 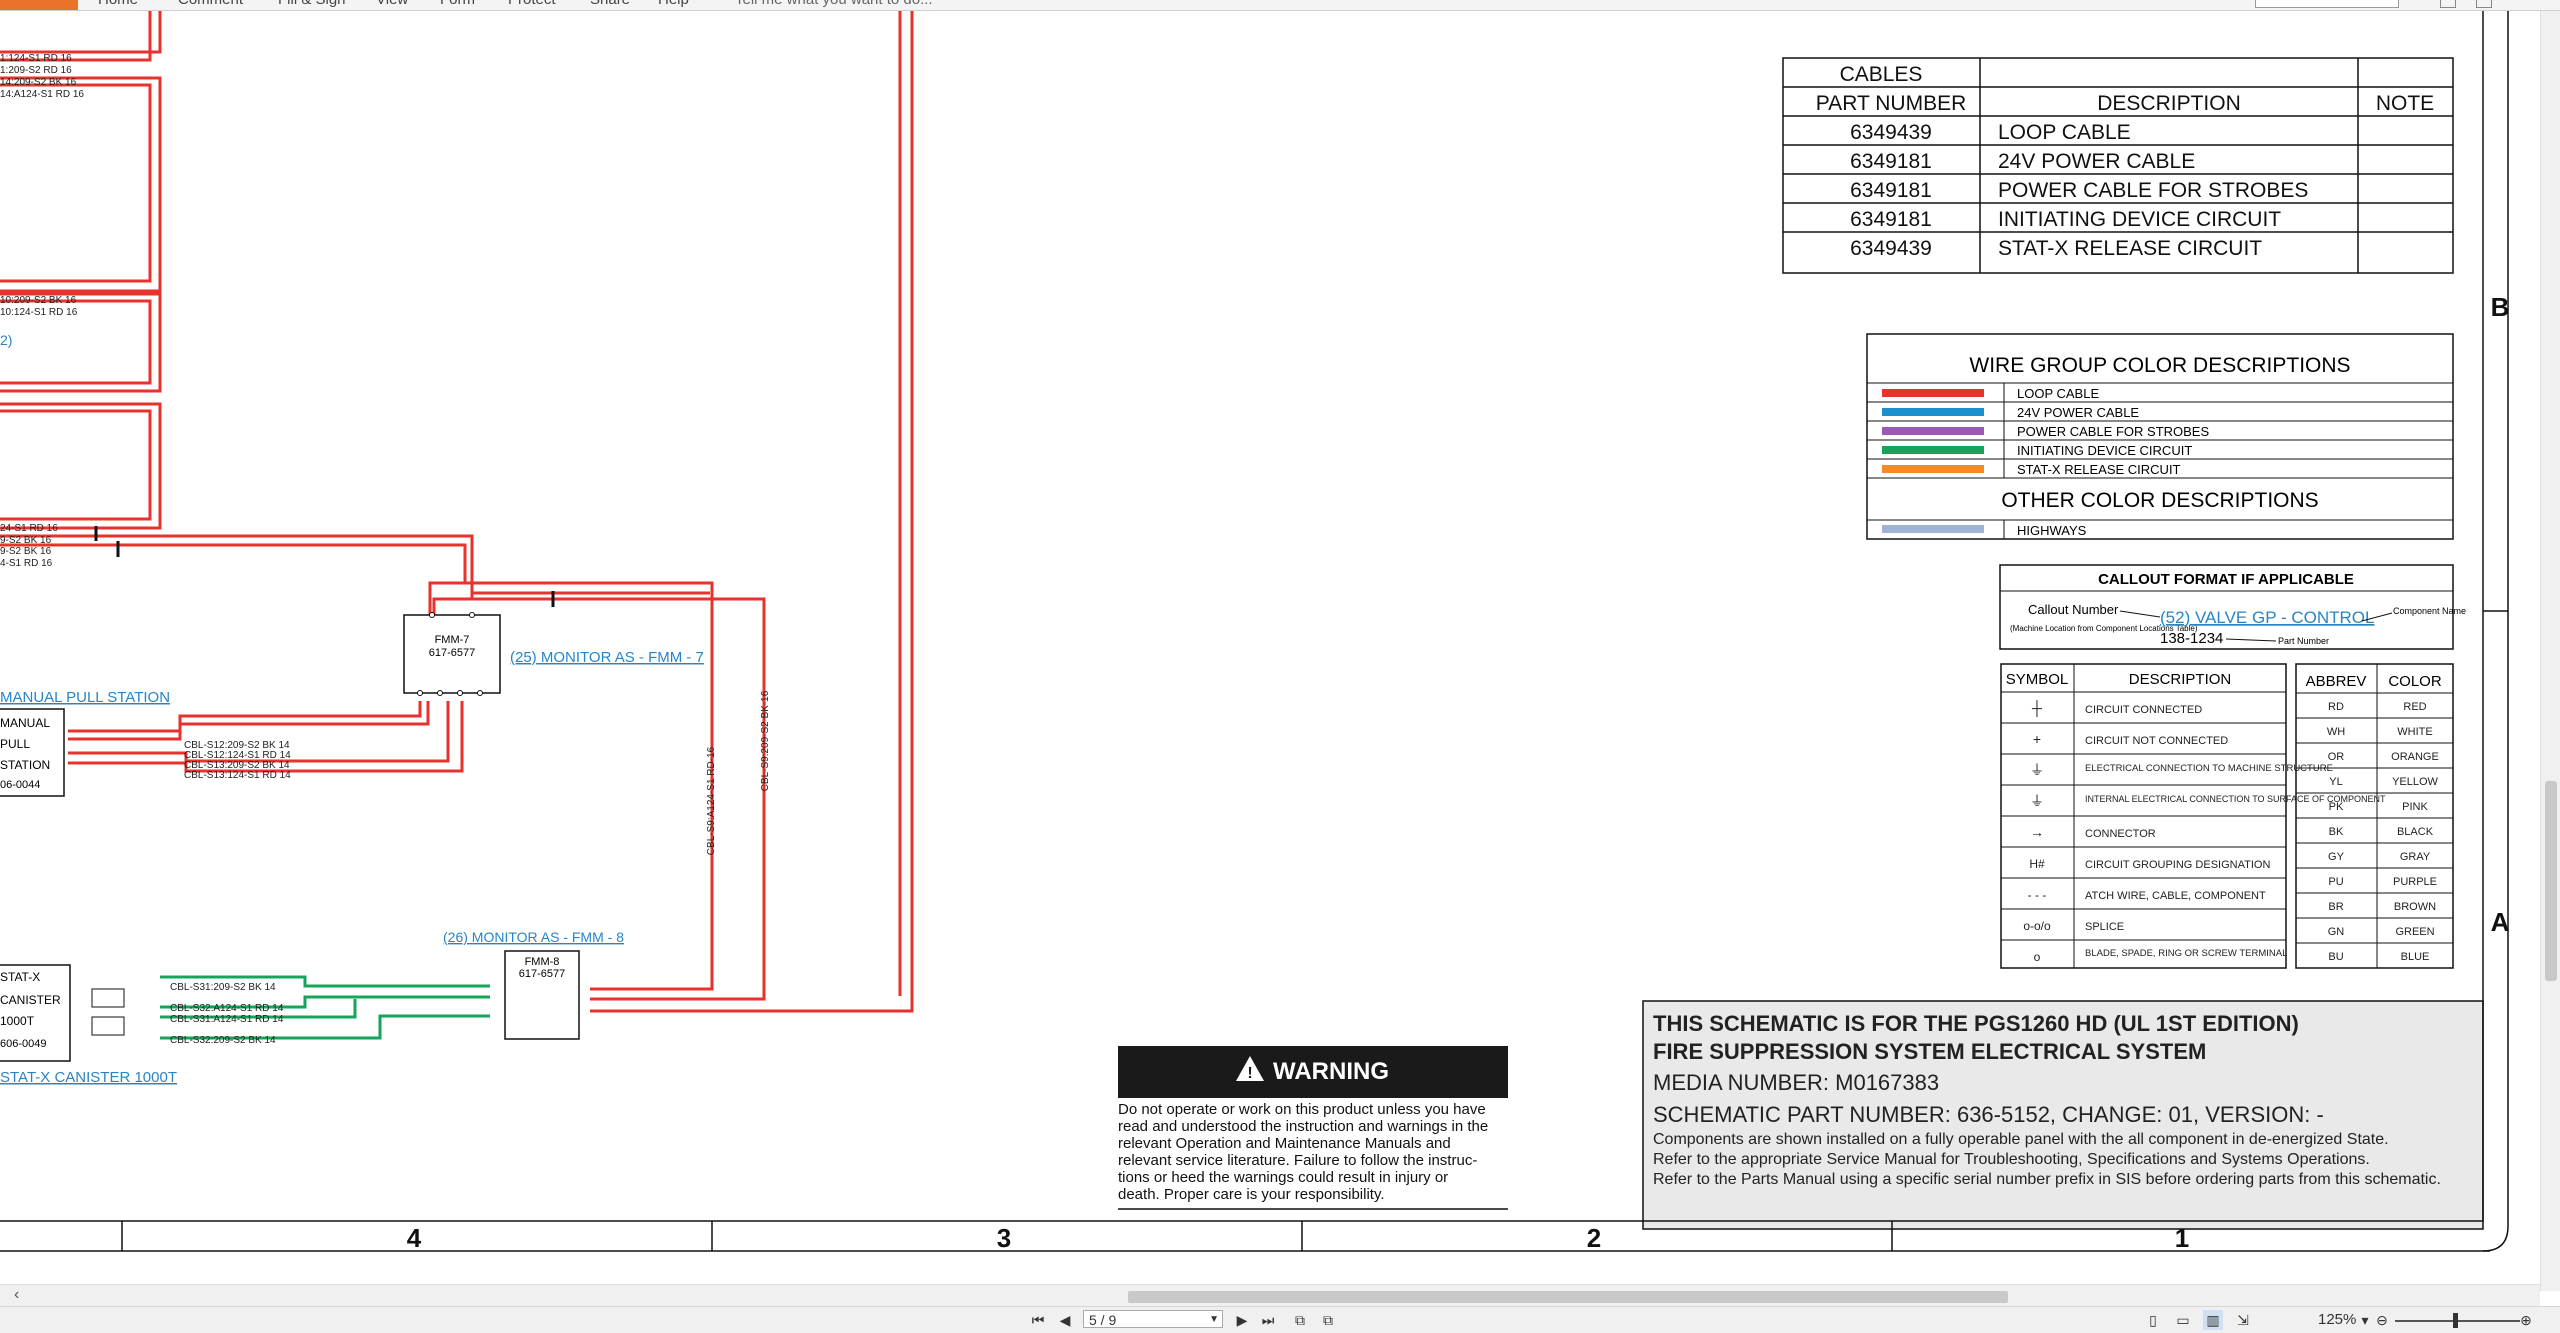 I want to click on fmm-7-callout-link: (25) MONITOR AS - FMM - 7, so click(x=607, y=657).